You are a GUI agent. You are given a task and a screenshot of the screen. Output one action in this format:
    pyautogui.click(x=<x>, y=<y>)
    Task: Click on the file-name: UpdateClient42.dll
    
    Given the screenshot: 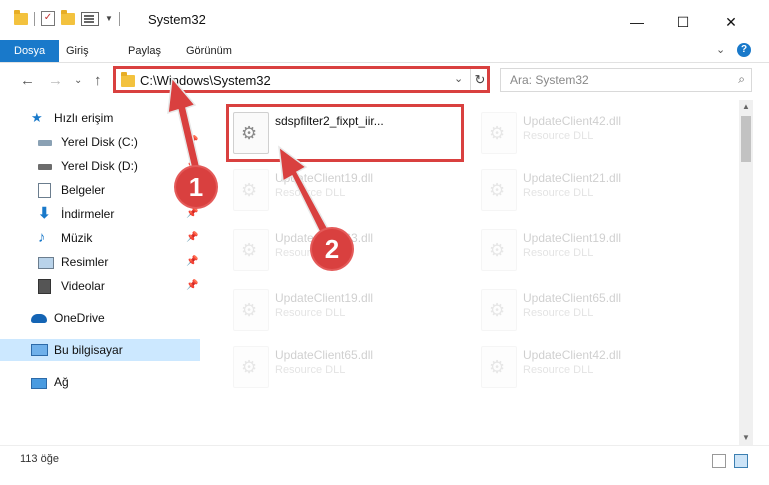 What is the action you would take?
    pyautogui.click(x=572, y=355)
    